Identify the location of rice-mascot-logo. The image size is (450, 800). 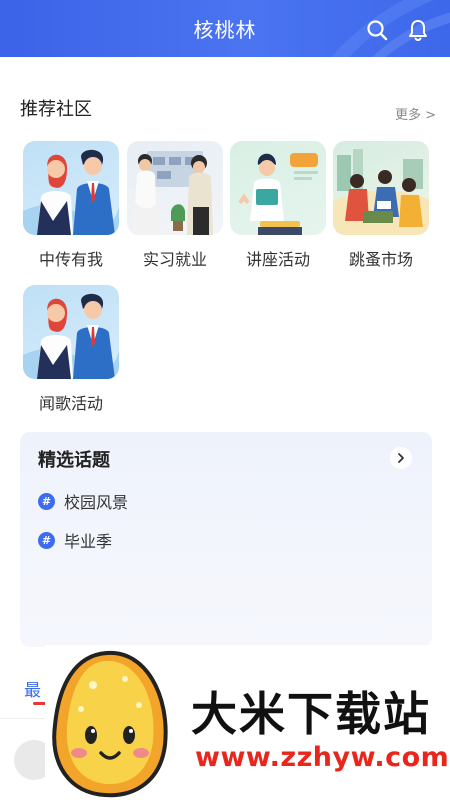
(110, 724).